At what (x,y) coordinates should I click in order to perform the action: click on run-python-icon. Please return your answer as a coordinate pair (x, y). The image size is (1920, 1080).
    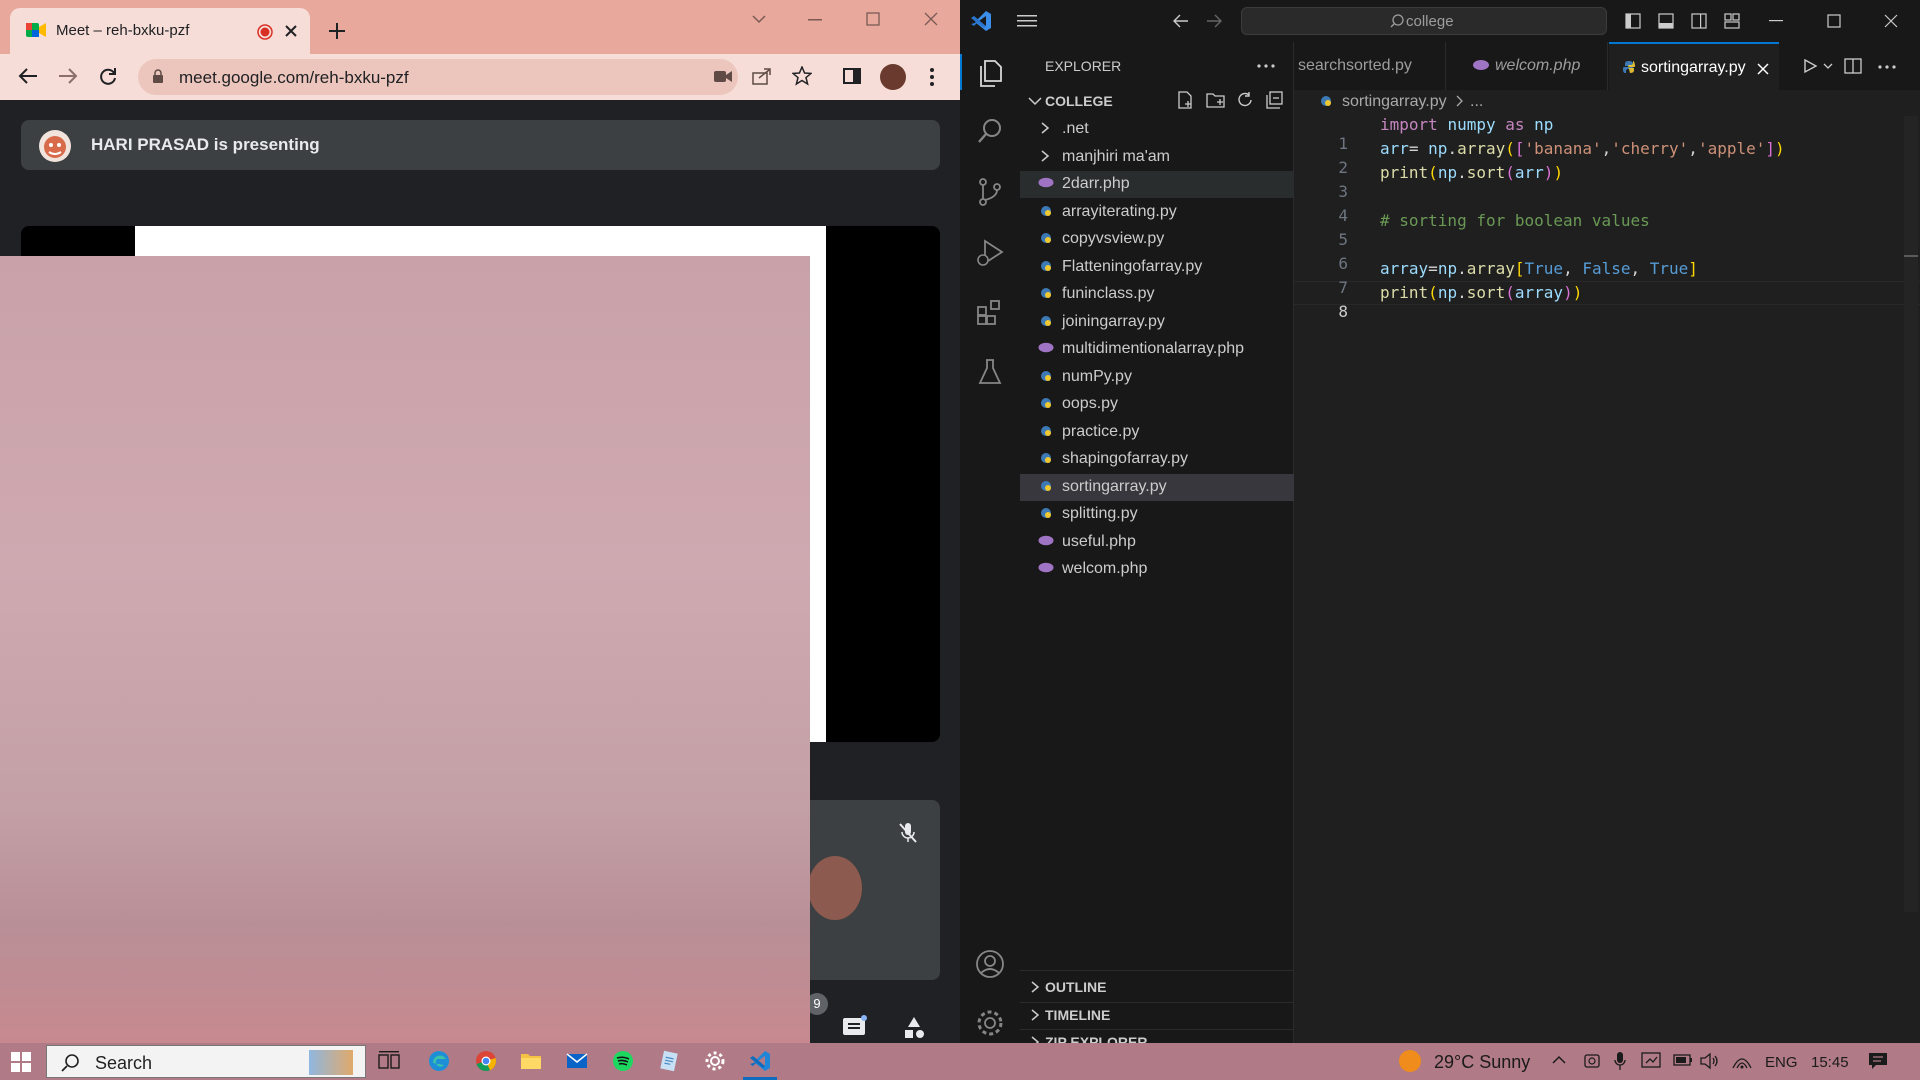
    Looking at the image, I should click on (1810, 66).